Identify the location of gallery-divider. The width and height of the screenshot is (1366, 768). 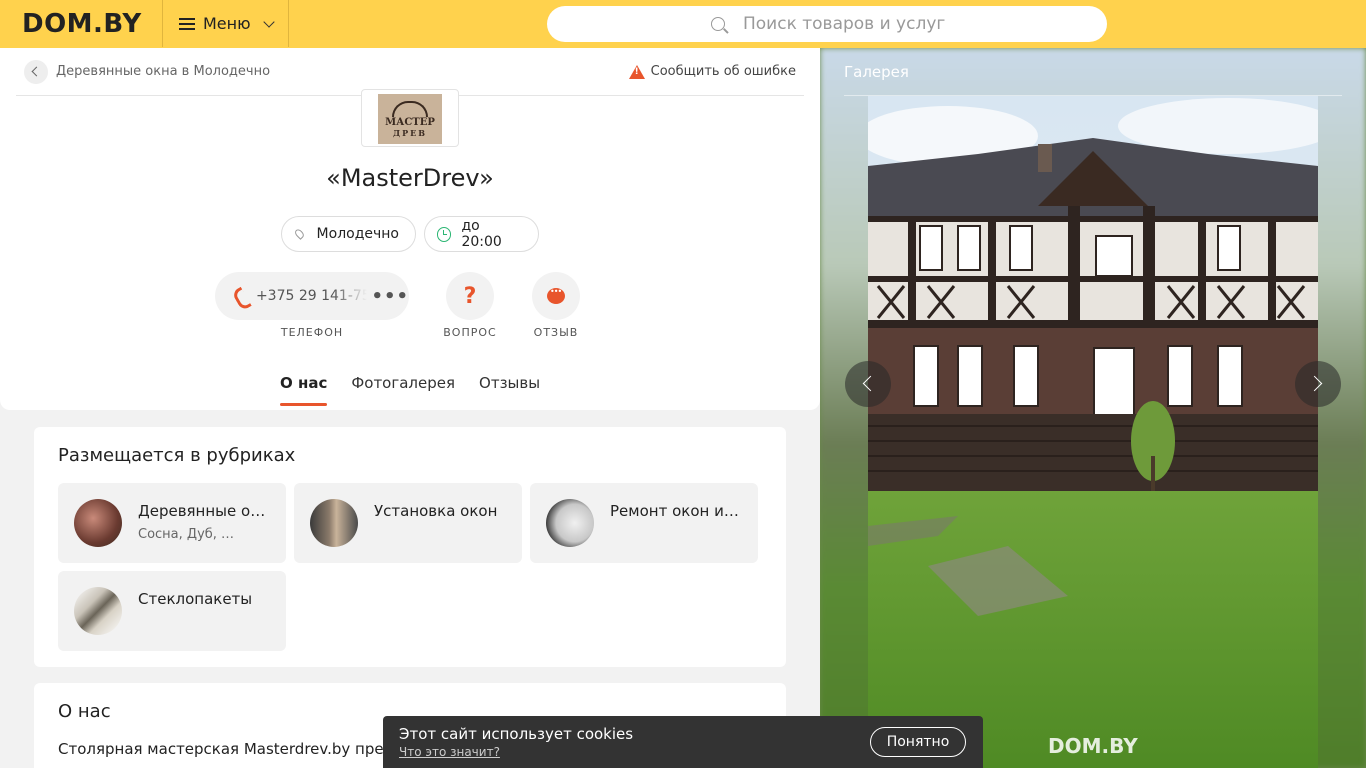
(1093, 95).